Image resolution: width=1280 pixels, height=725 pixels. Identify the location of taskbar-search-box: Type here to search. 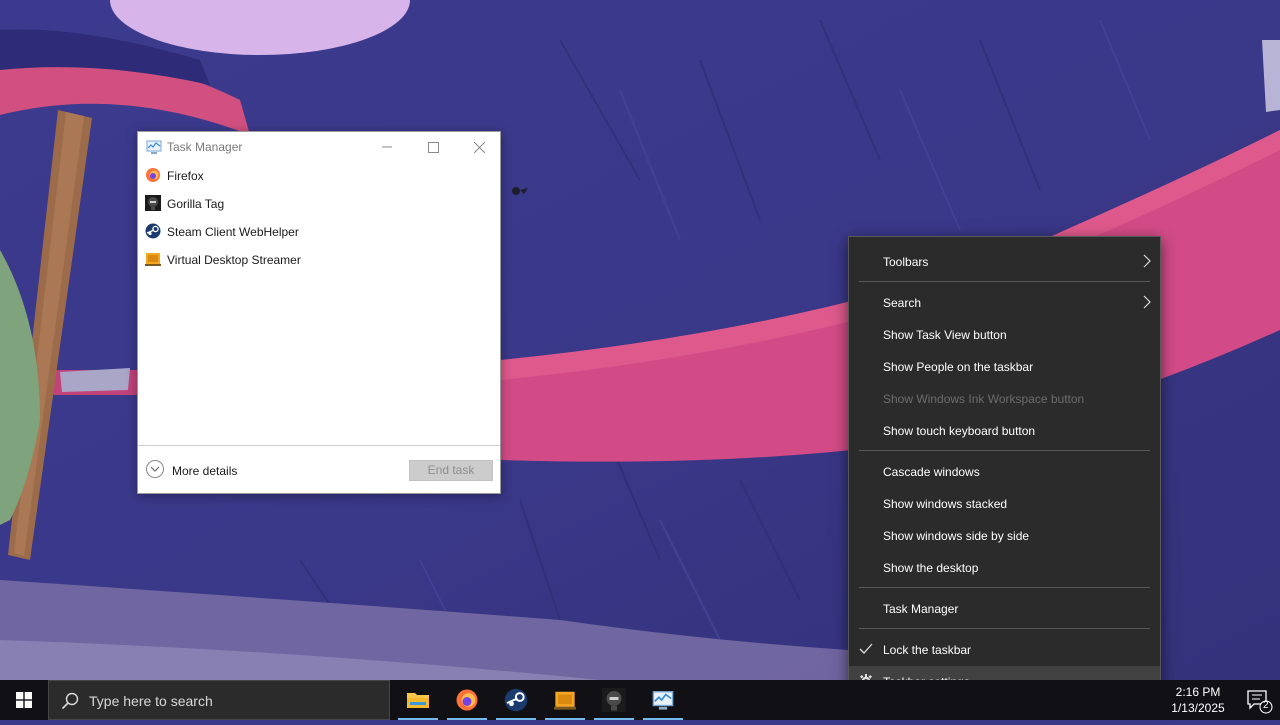
(219, 700).